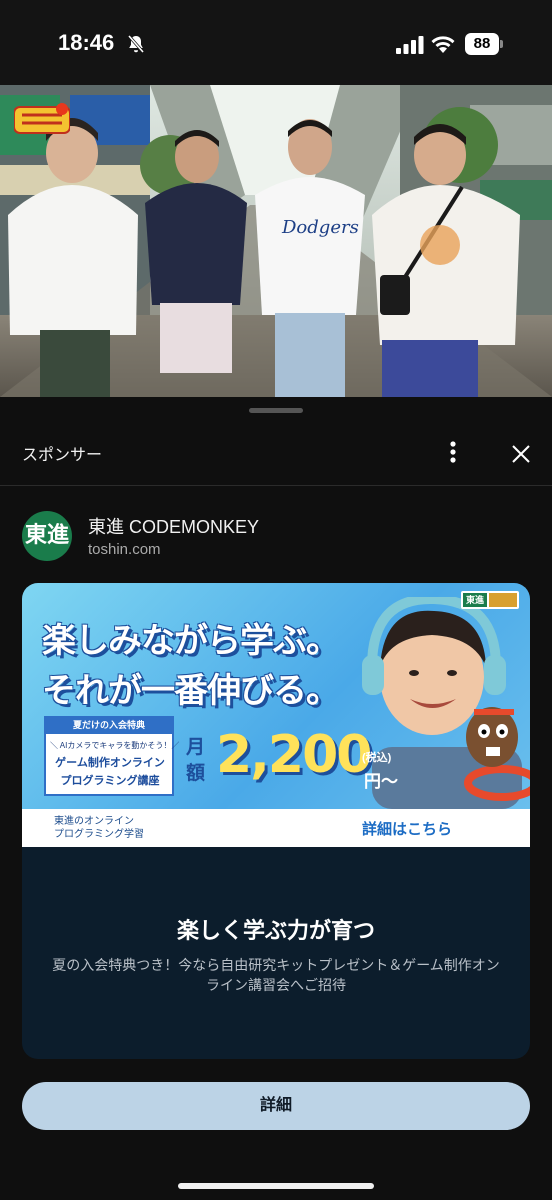 This screenshot has width=552, height=1200. What do you see at coordinates (191, 641) in the screenshot?
I see `banner-headline-1: 楽しみながら学ぶ。` at bounding box center [191, 641].